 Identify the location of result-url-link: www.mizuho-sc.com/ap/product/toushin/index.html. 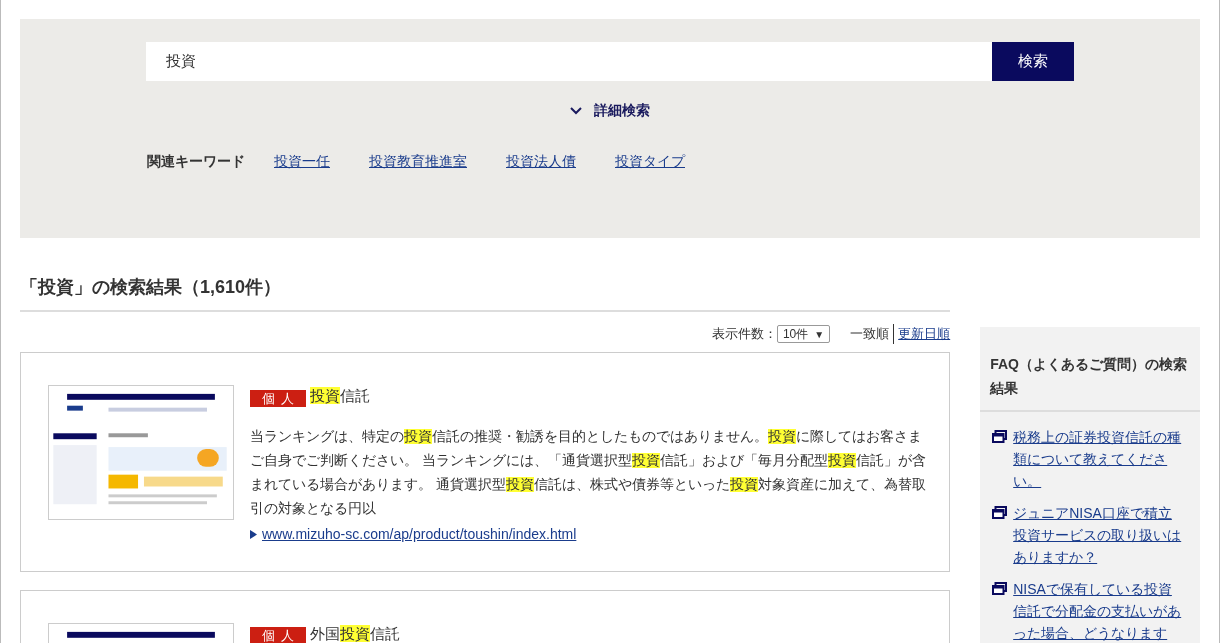
(419, 534).